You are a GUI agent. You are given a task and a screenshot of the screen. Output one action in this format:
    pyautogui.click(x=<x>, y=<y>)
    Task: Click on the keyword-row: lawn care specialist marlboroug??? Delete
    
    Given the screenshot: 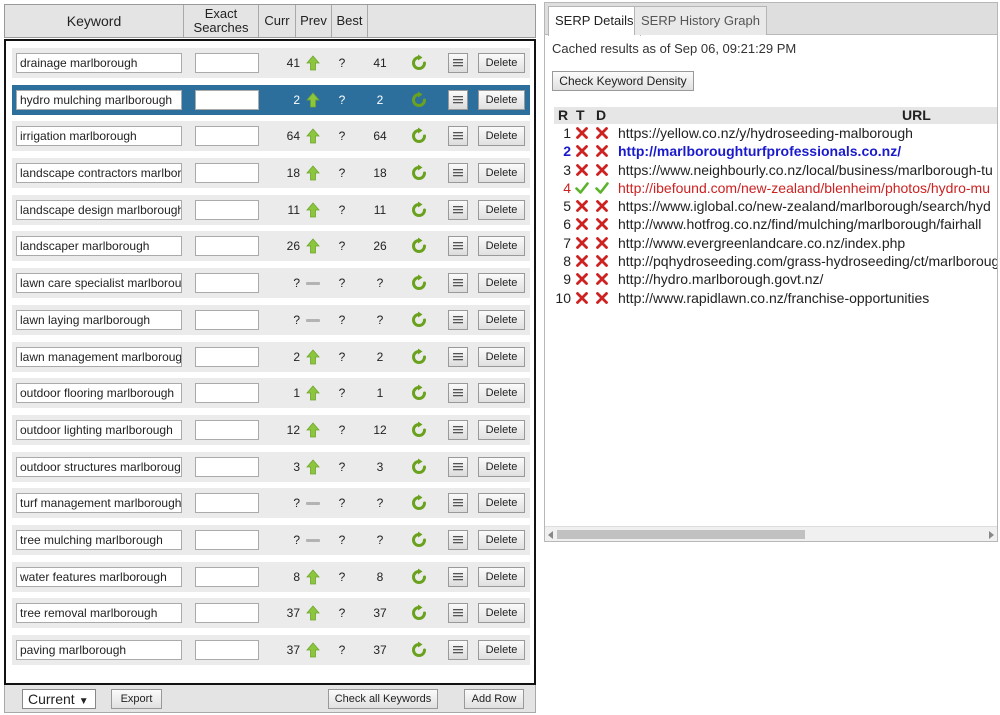 What is the action you would take?
    pyautogui.click(x=271, y=283)
    